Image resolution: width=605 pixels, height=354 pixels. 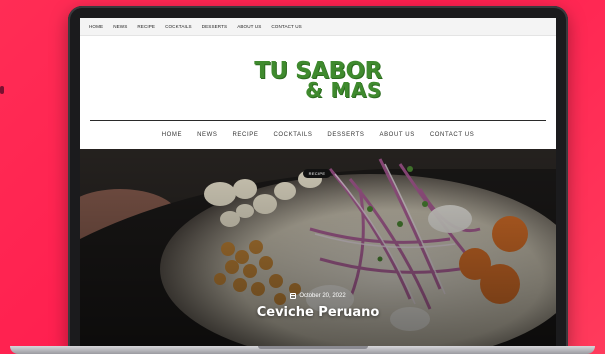 I want to click on post-date-text: October 20, 2022, so click(x=322, y=296).